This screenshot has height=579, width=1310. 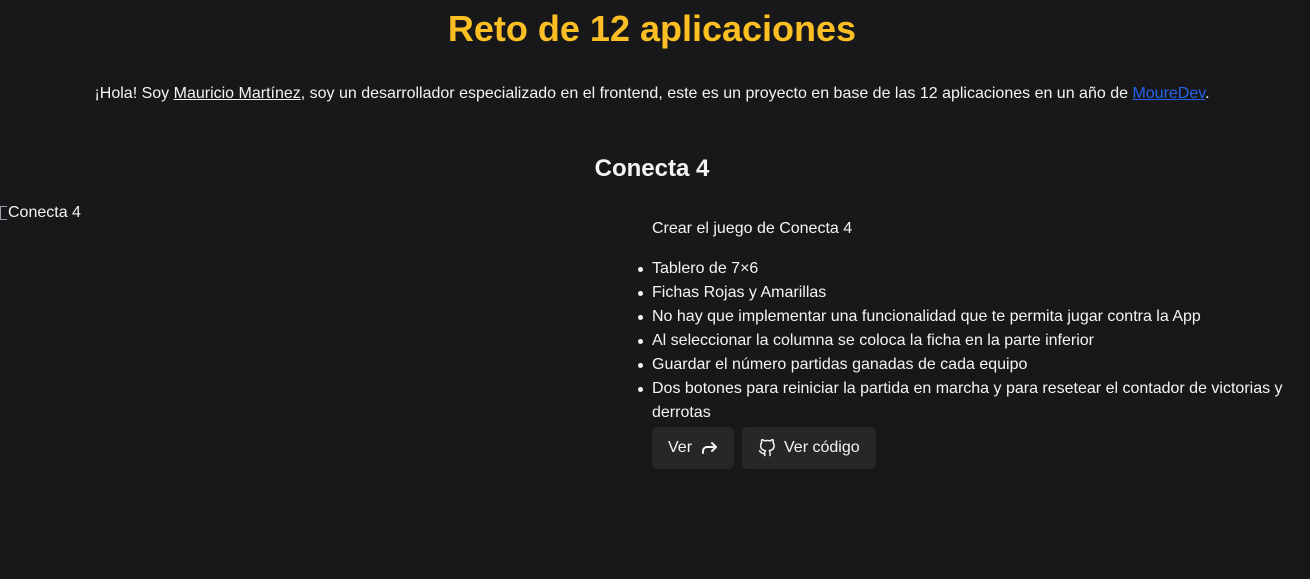 I want to click on list-item: Fichas Rojas y Amarillas, so click(x=974, y=293).